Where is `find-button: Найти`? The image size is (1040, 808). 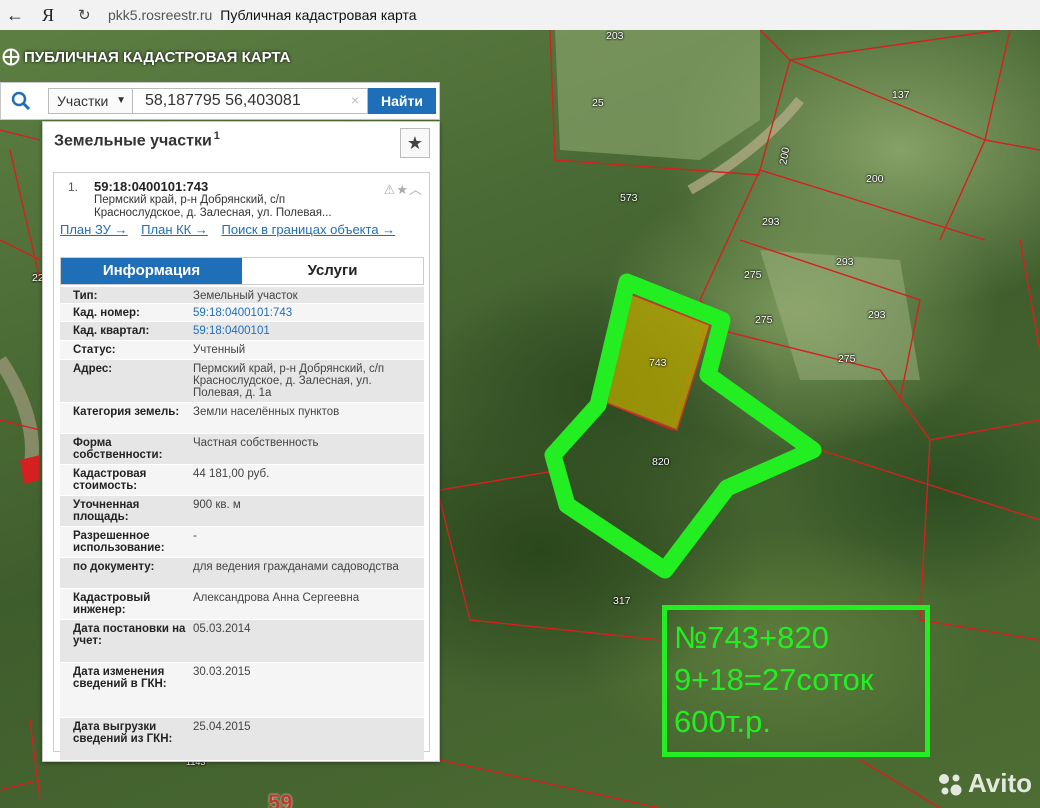 find-button: Найти is located at coordinates (402, 101).